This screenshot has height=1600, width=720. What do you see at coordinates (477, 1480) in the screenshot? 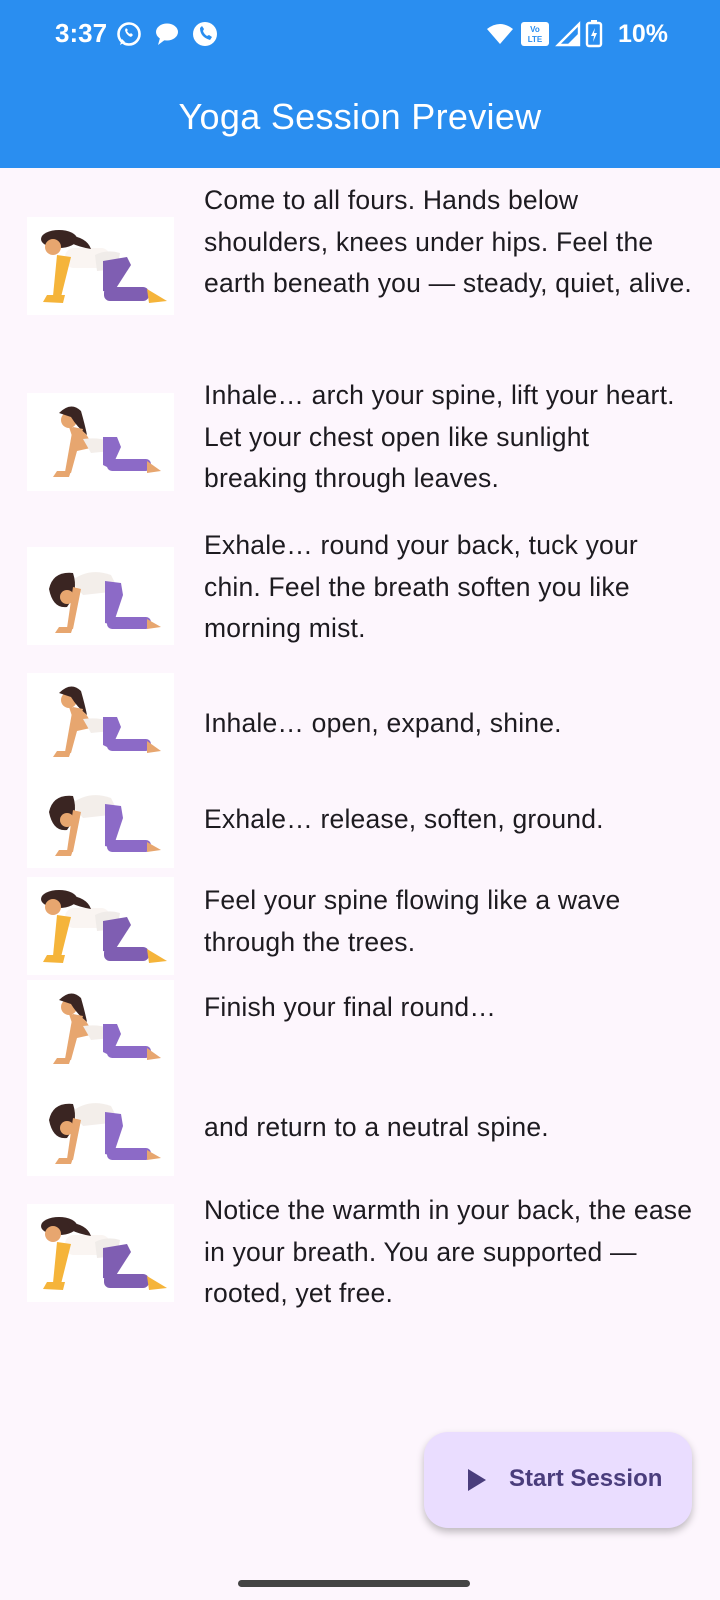
I see `play-icon` at bounding box center [477, 1480].